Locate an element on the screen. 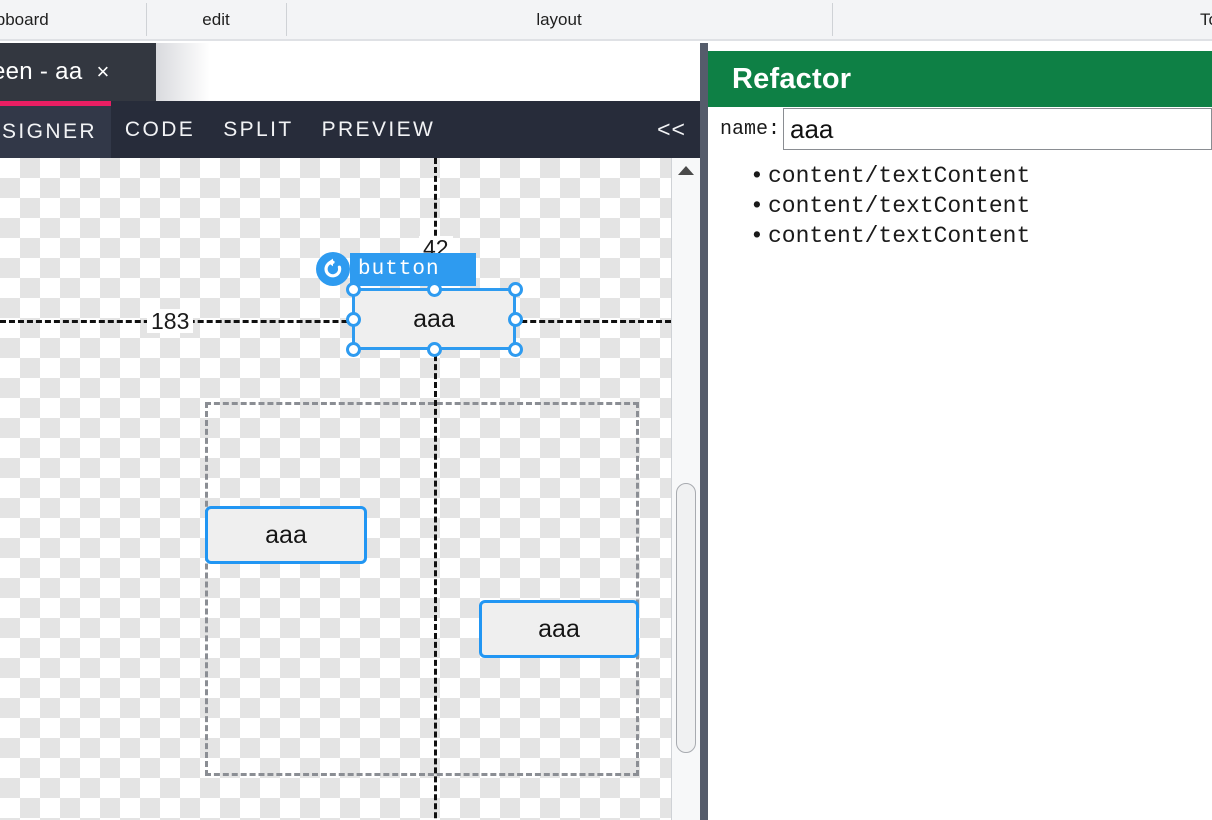 This screenshot has width=1212, height=820. tabstrip-fade is located at coordinates (183, 72).